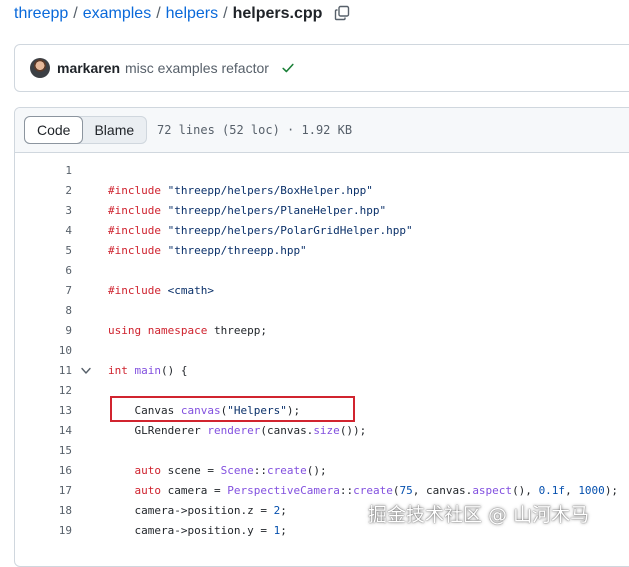 The width and height of the screenshot is (629, 567). I want to click on code-line: 16 auto scene = Scene::create();, so click(322, 471).